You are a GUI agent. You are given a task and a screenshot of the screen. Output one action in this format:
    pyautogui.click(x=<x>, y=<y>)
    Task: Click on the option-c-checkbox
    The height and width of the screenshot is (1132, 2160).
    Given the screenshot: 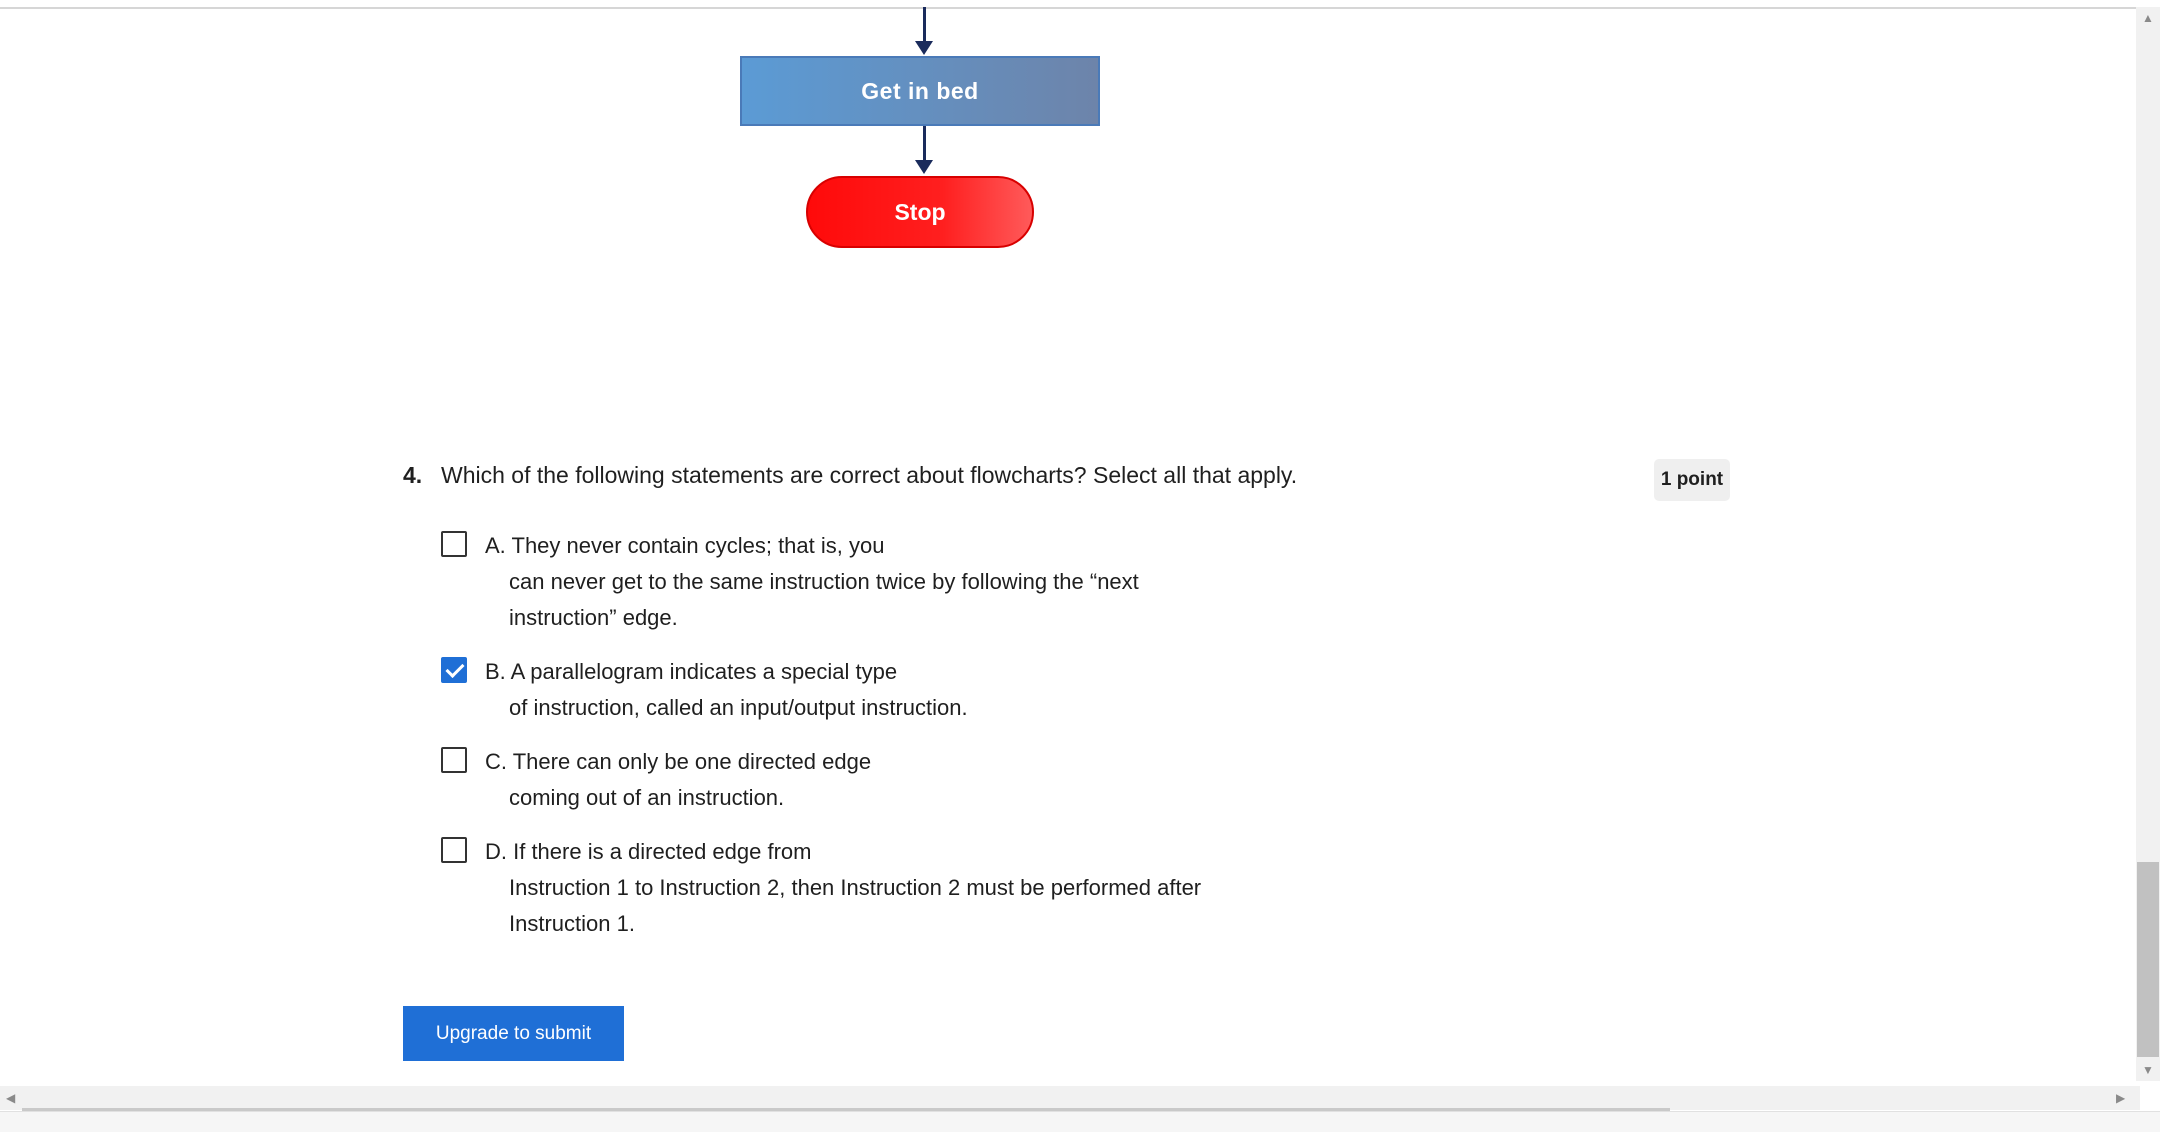 What is the action you would take?
    pyautogui.click(x=454, y=760)
    